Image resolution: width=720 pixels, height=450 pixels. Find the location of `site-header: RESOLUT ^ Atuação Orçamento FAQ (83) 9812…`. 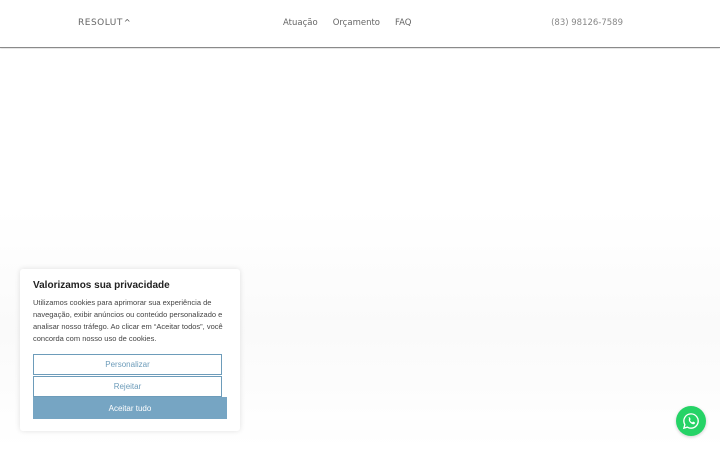

site-header: RESOLUT ^ Atuação Orçamento FAQ (83) 9812… is located at coordinates (360, 24).